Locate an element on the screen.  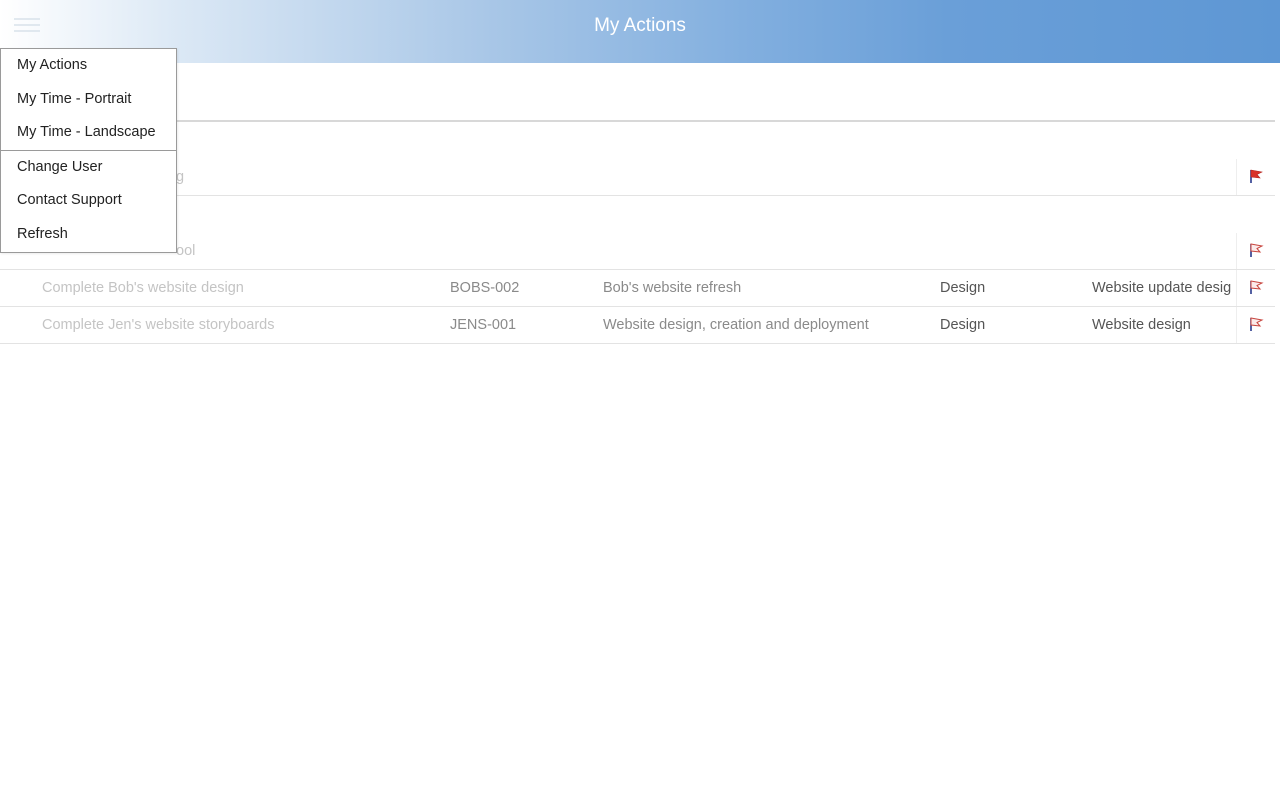
toolbar-area is located at coordinates (637, 92).